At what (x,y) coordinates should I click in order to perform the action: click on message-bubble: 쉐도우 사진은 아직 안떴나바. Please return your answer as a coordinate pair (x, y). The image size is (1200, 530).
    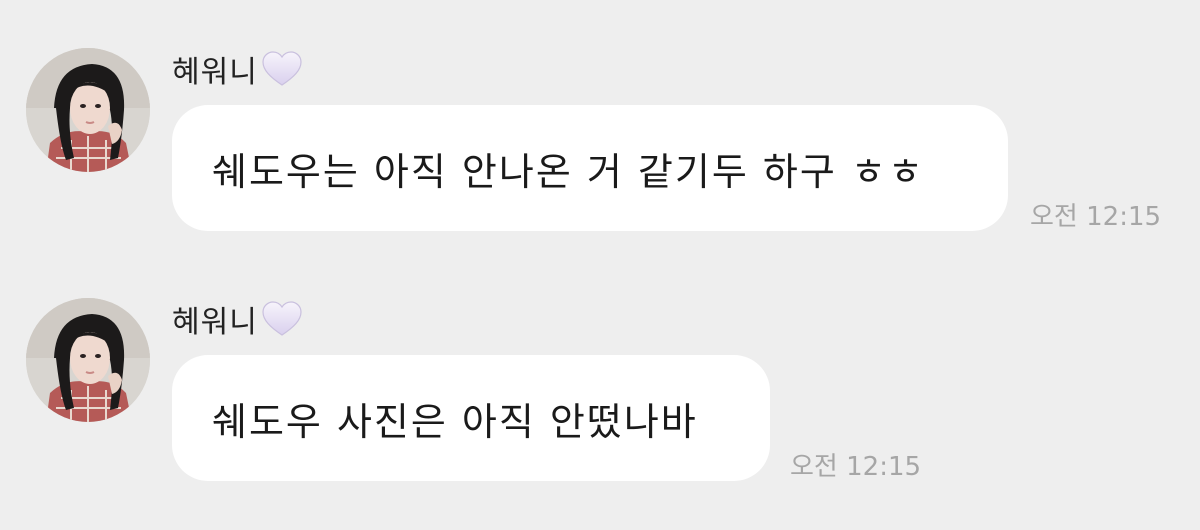
    Looking at the image, I should click on (471, 418).